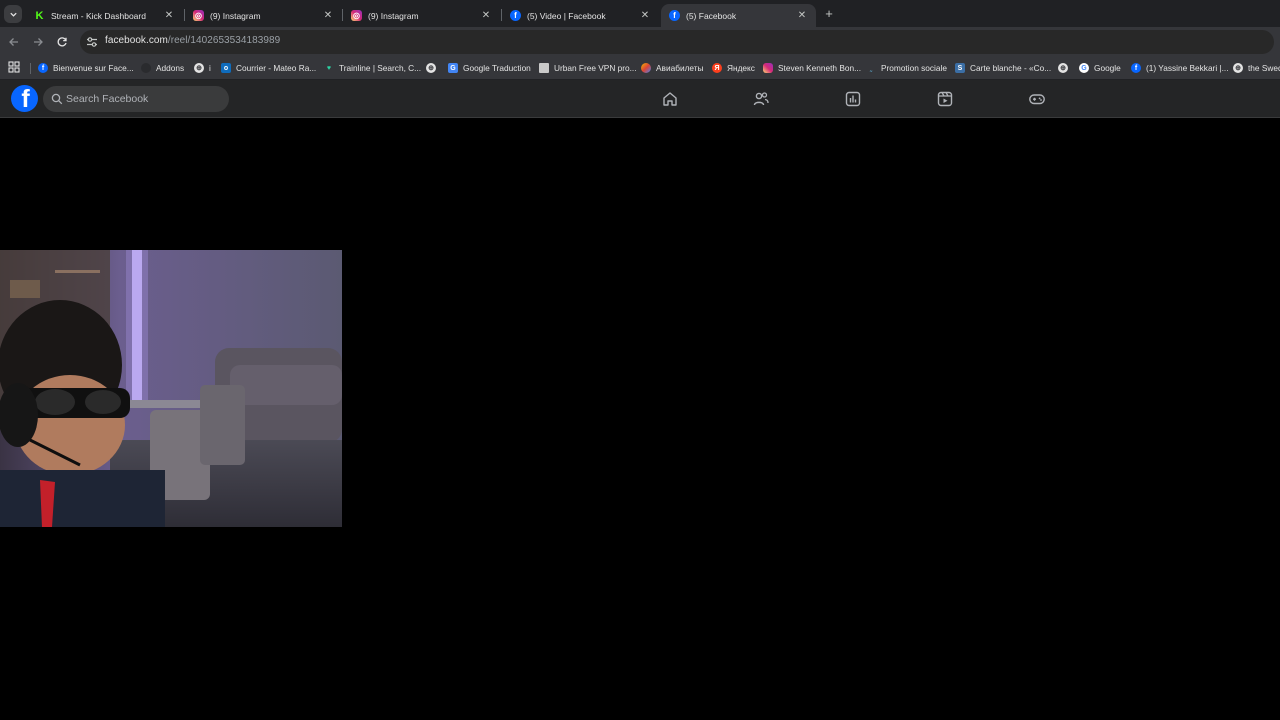  I want to click on kick-icon: K, so click(39, 15).